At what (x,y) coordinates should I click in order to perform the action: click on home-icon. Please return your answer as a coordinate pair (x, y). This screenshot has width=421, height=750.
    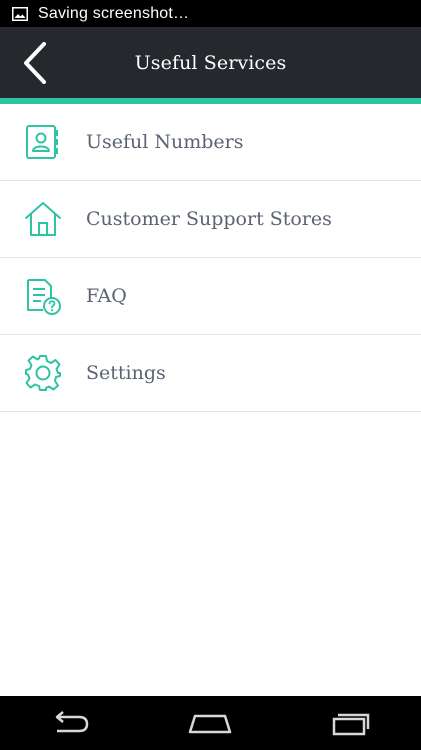
    Looking at the image, I should click on (43, 219).